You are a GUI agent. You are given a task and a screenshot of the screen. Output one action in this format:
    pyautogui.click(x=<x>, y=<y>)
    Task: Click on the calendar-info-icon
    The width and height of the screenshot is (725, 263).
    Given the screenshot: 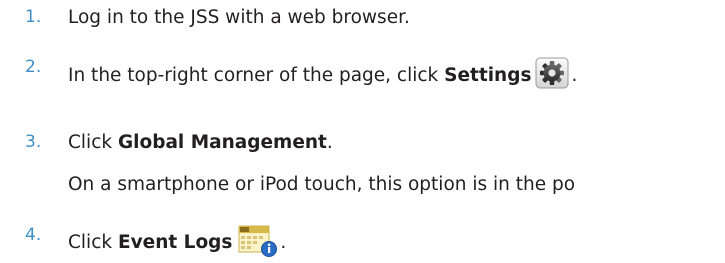 What is the action you would take?
    pyautogui.click(x=258, y=241)
    